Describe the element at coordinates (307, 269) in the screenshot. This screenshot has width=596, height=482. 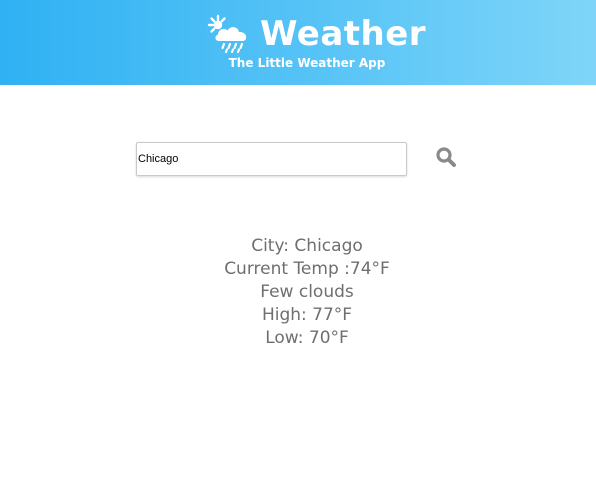
I see `current-temp-label: Current Temp :74°F` at that location.